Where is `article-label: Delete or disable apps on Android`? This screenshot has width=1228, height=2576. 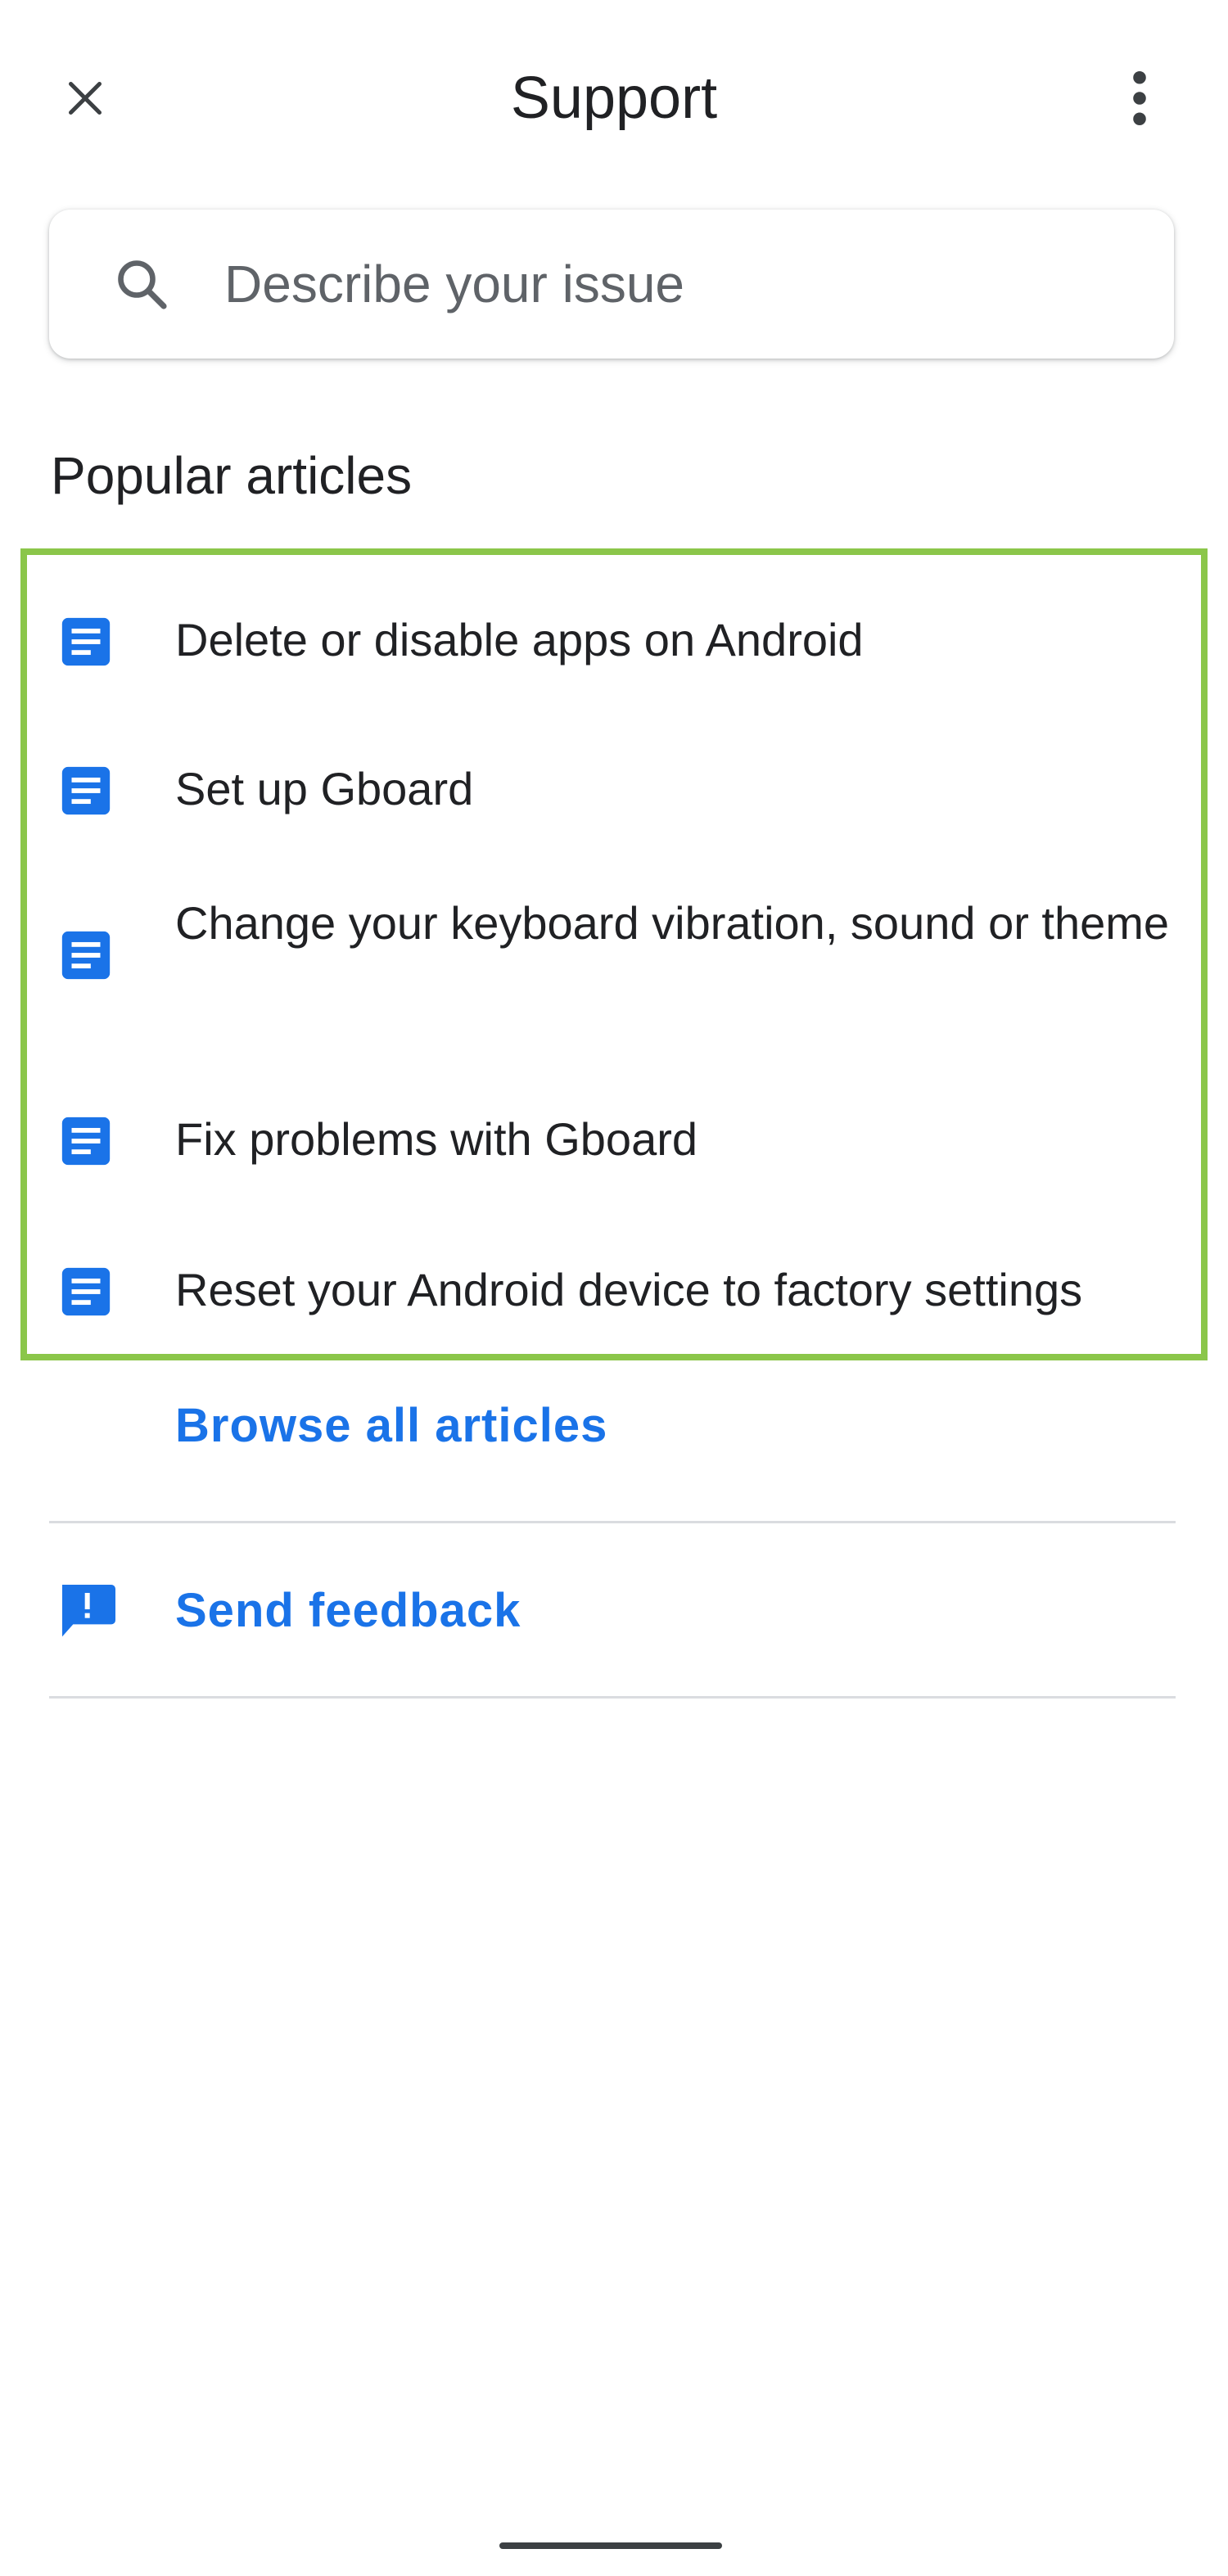
article-label: Delete or disable apps on Android is located at coordinates (519, 639).